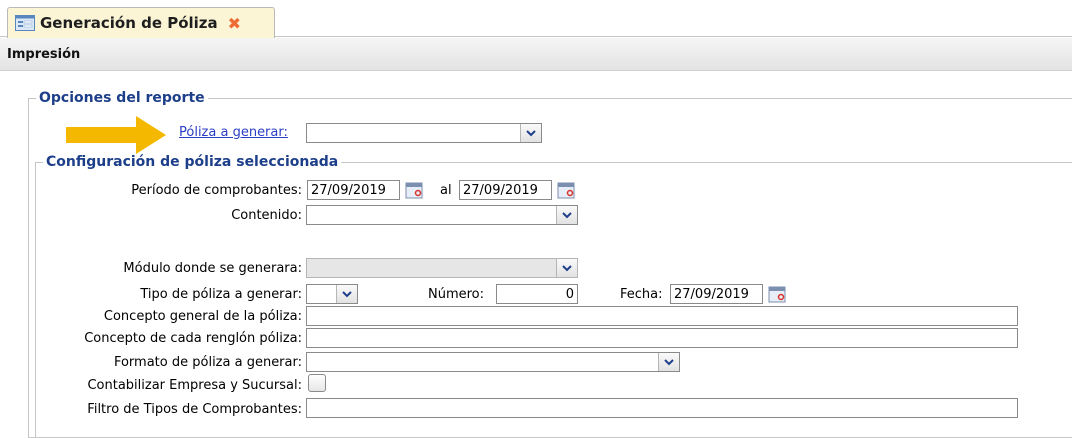 The height and width of the screenshot is (438, 1072). Describe the element at coordinates (536, 54) in the screenshot. I see `section-header: Impresión` at that location.